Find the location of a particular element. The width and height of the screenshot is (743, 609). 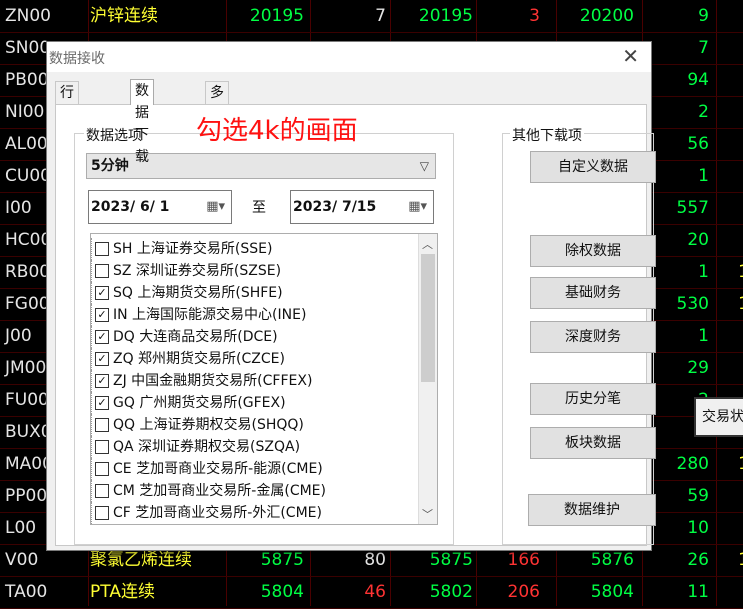

sector-data-button: 板块数据 is located at coordinates (593, 443).